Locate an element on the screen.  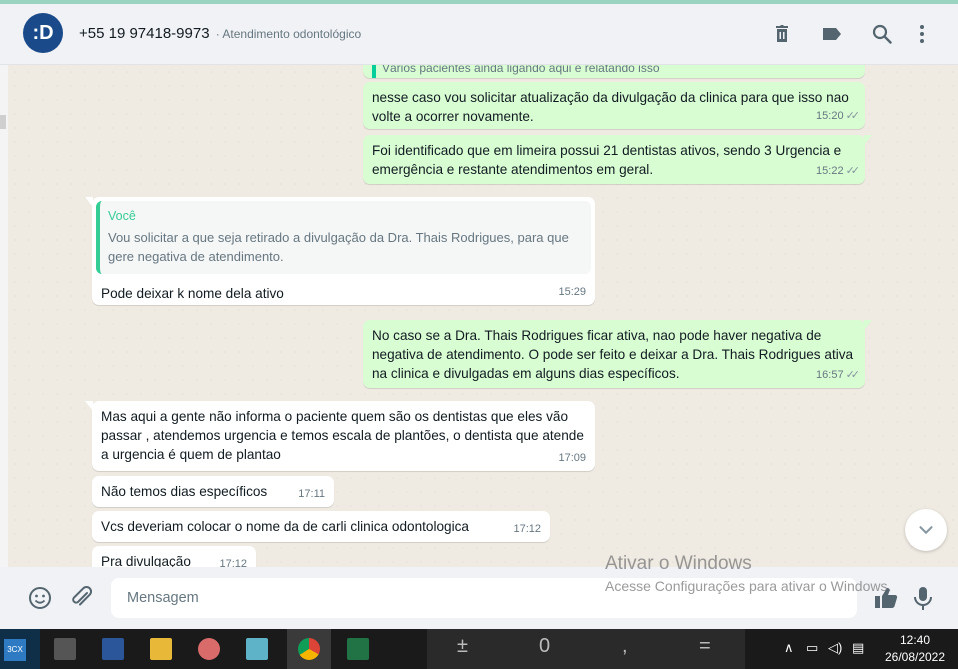
search-icon is located at coordinates (882, 34).